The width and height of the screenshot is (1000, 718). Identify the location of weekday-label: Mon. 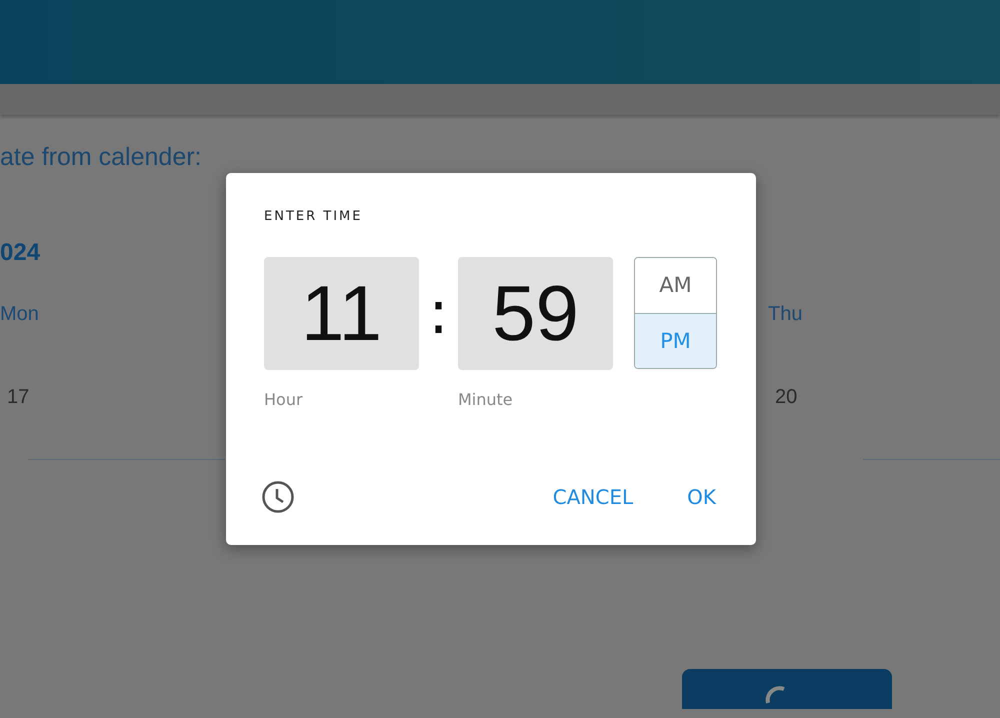
(19, 314).